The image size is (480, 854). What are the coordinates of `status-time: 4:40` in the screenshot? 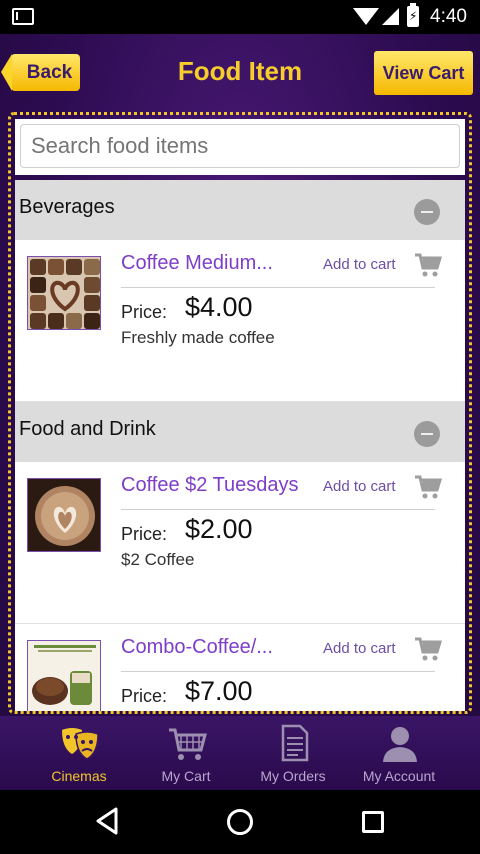 It's located at (448, 16).